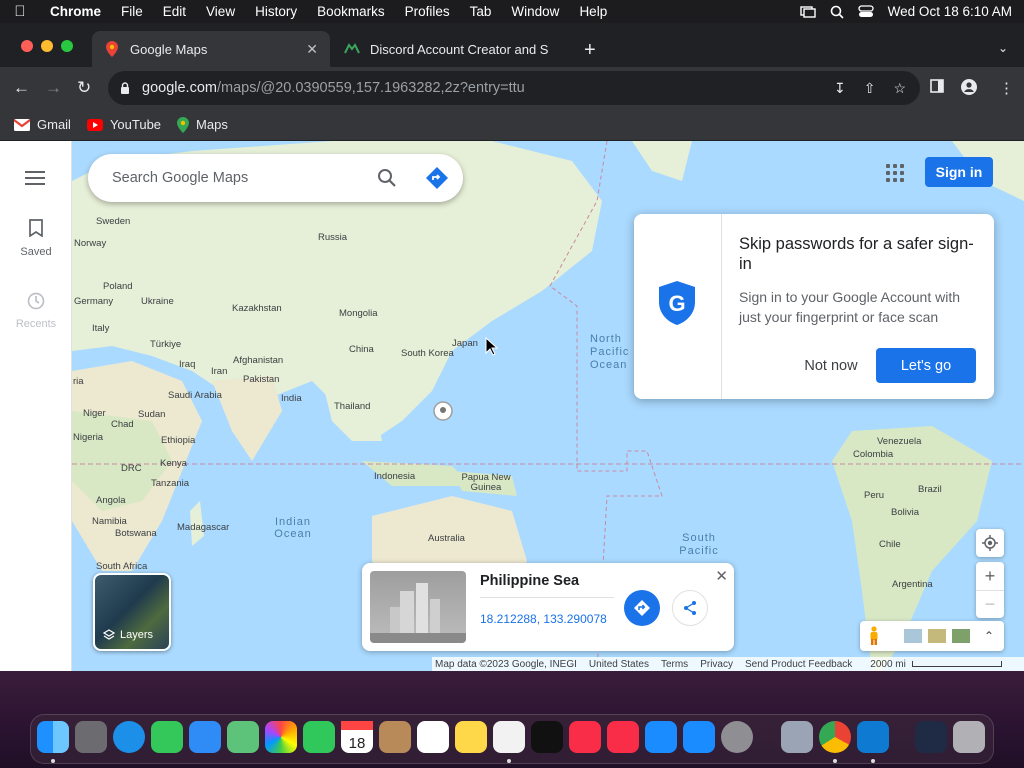 Image resolution: width=1024 pixels, height=768 pixels. I want to click on zoom-control: + −, so click(990, 590).